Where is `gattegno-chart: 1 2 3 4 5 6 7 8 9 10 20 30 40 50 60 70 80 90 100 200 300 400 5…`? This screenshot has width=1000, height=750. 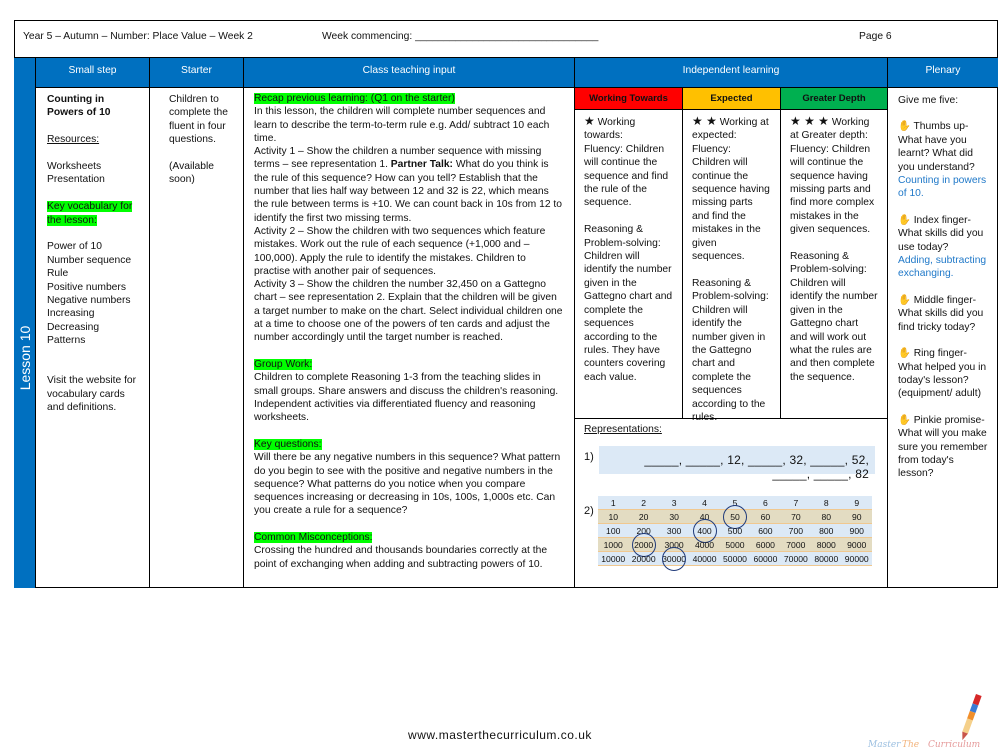
gattegno-chart: 1 2 3 4 5 6 7 8 9 10 20 30 40 50 60 70 80 90 100 200 300 400 5… is located at coordinates (735, 531).